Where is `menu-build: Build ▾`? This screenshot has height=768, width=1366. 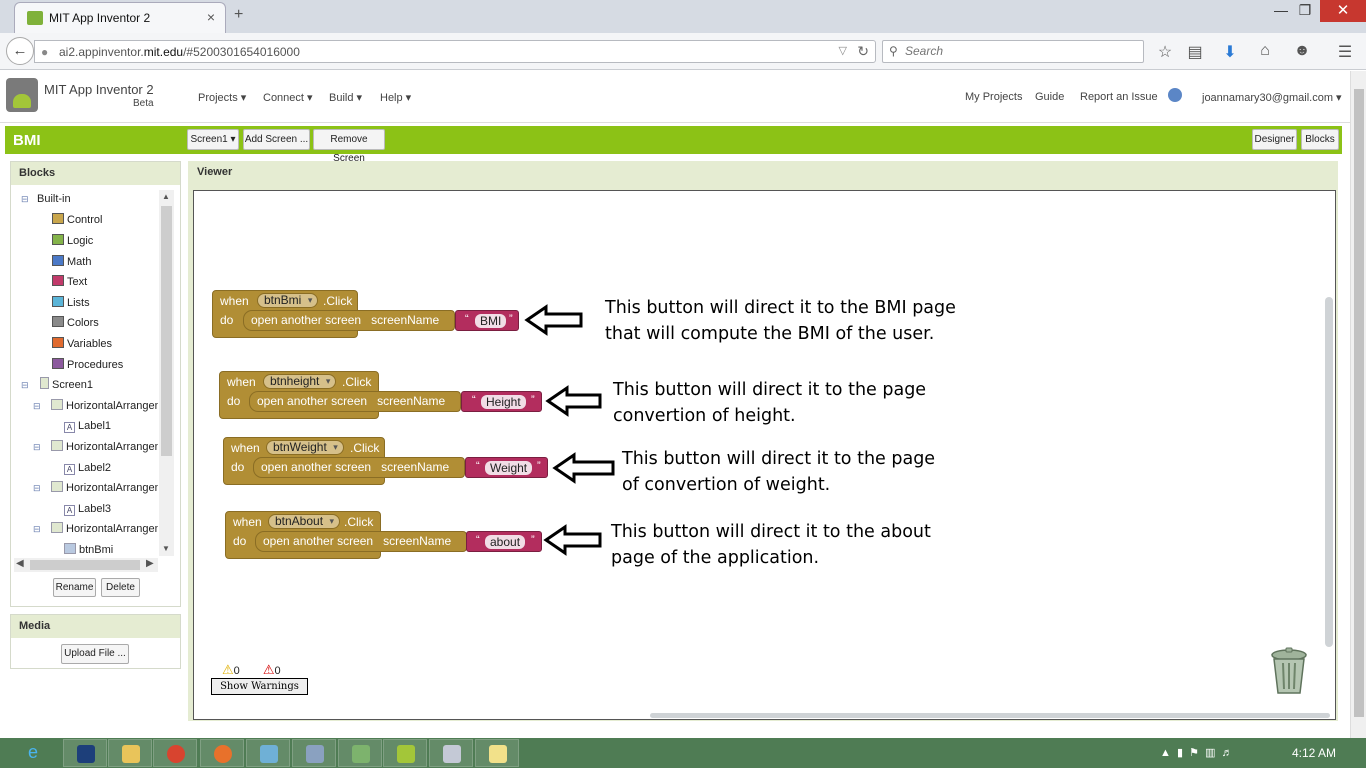
menu-build: Build ▾ is located at coordinates (345, 97).